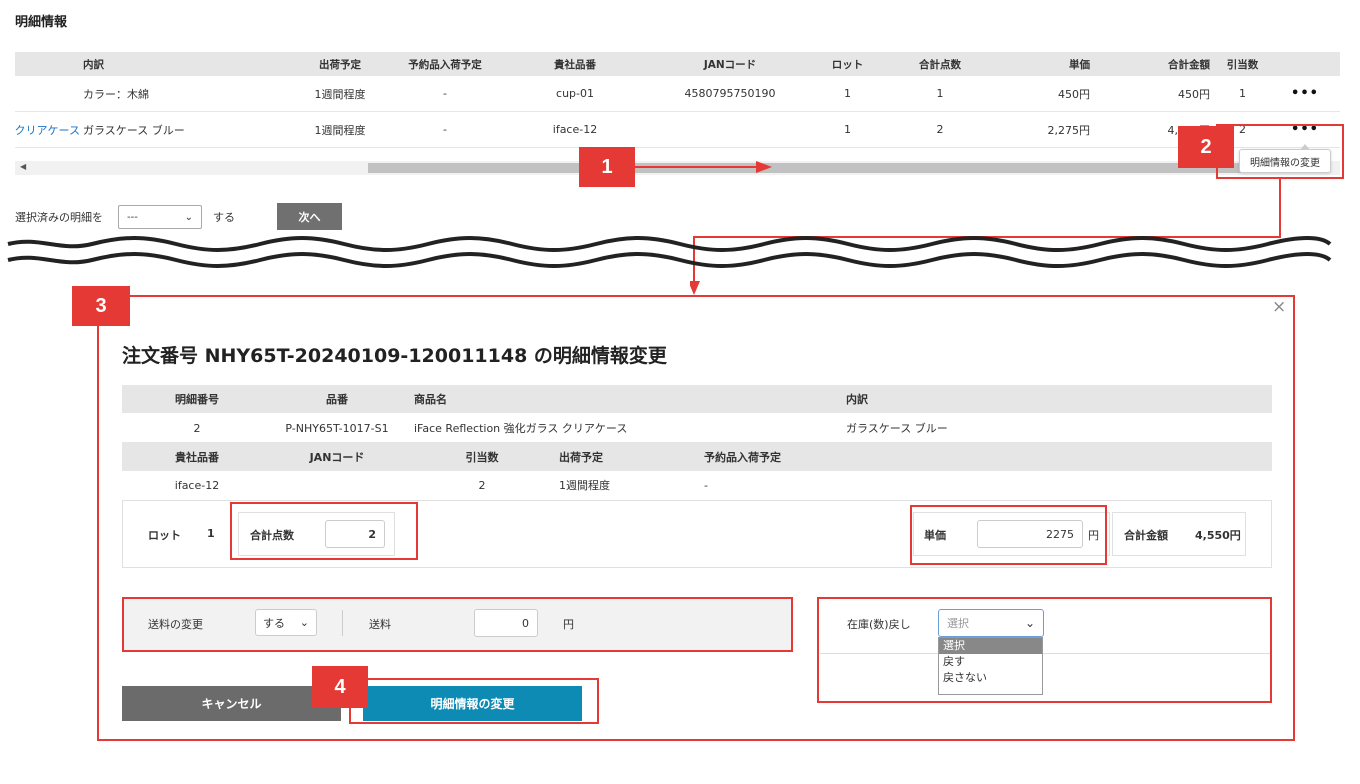  I want to click on total-value: 4,550円, so click(1218, 535).